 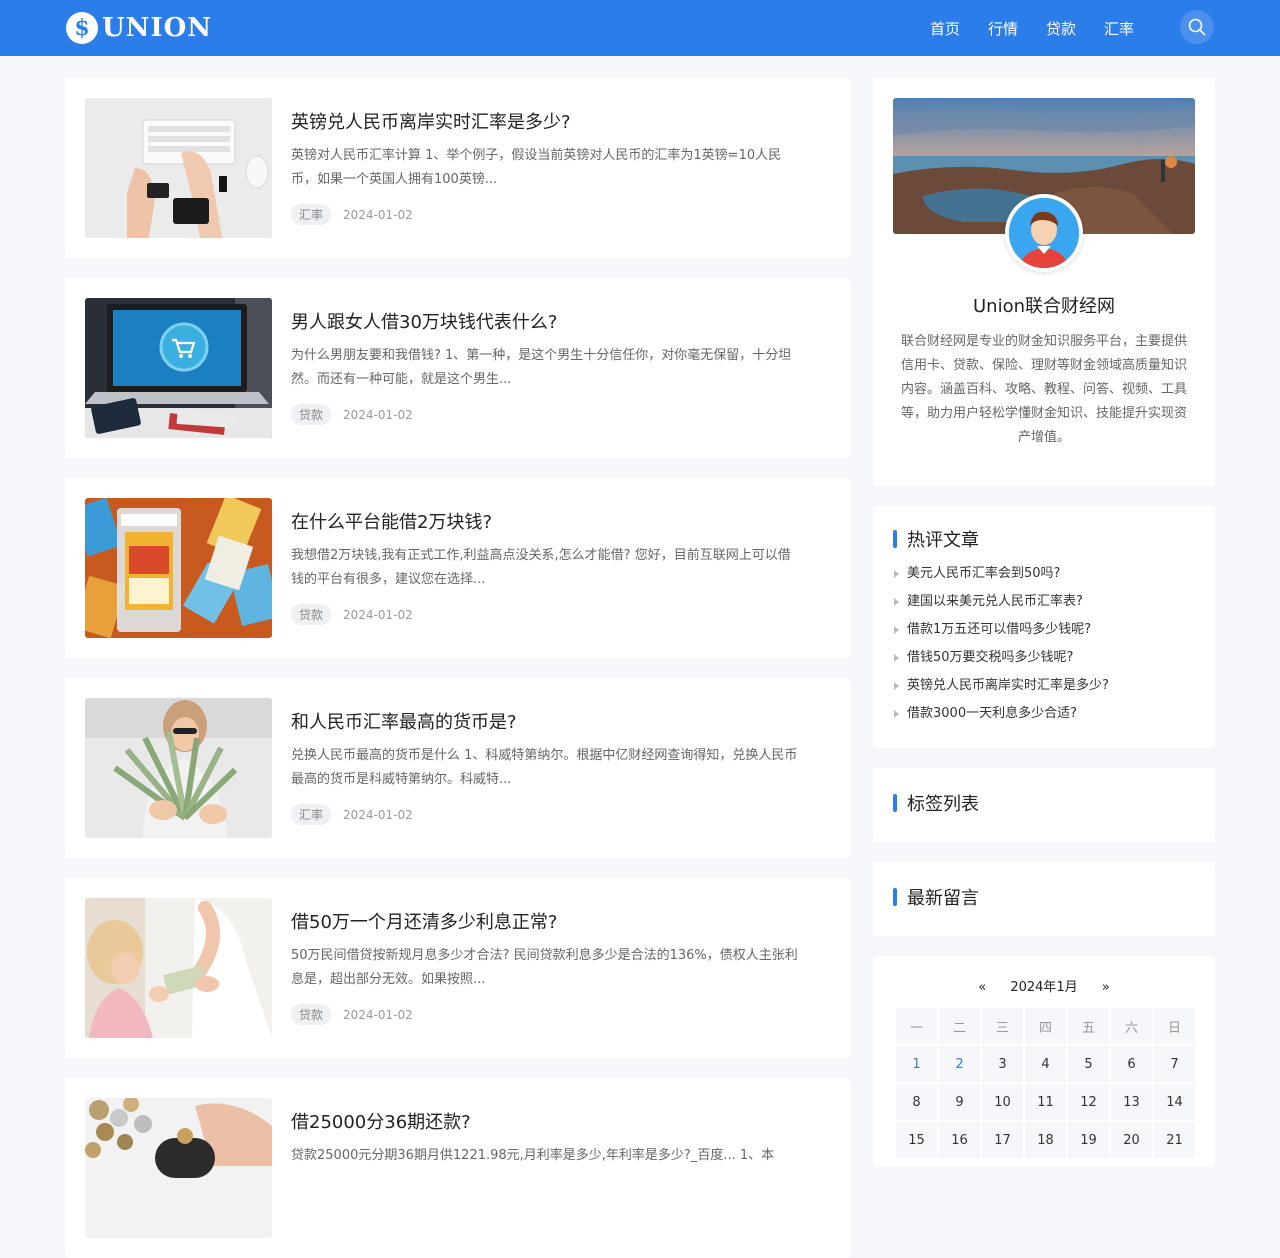 I want to click on calendar-day: 4, so click(x=1045, y=1064).